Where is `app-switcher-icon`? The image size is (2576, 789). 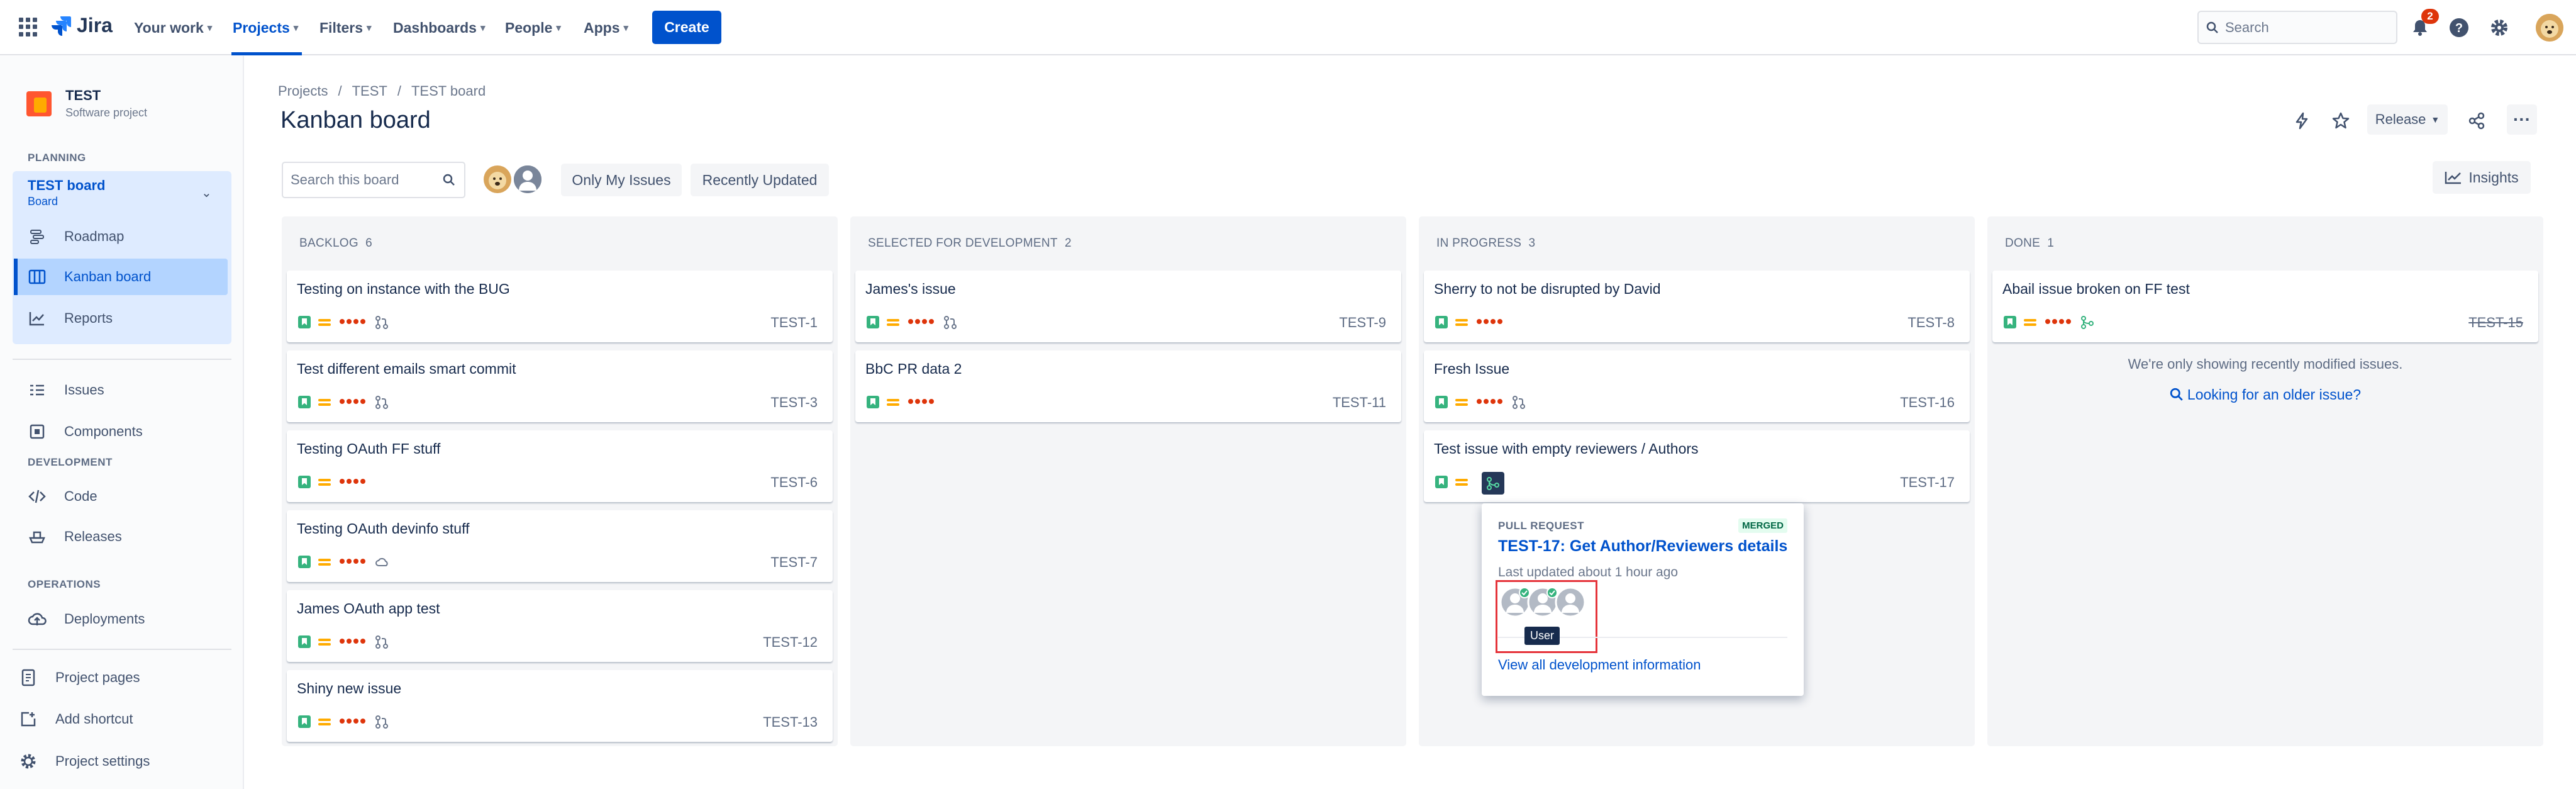
app-switcher-icon is located at coordinates (28, 27).